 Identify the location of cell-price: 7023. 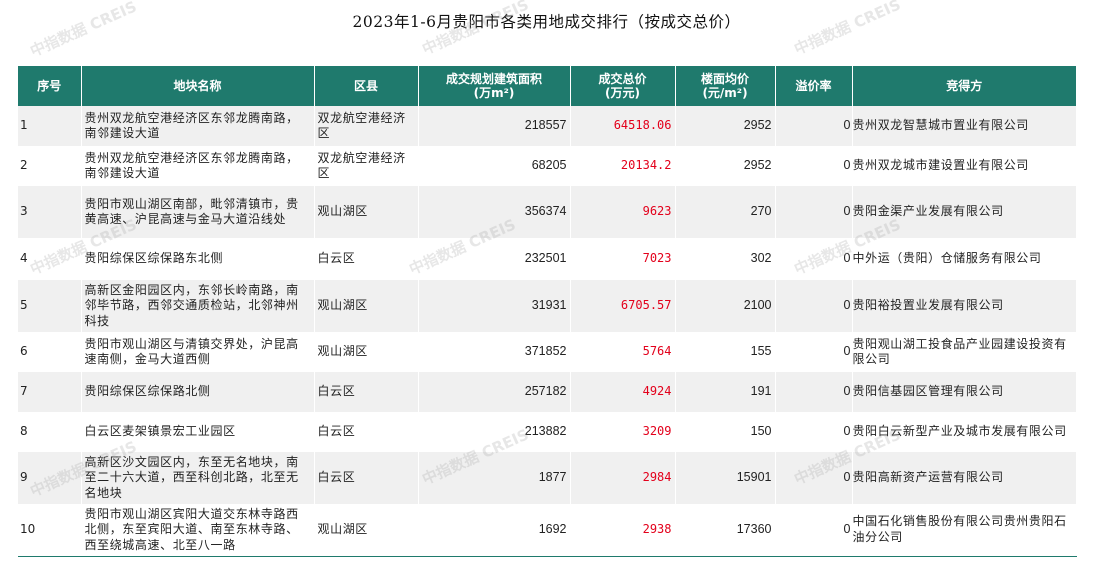
(623, 259).